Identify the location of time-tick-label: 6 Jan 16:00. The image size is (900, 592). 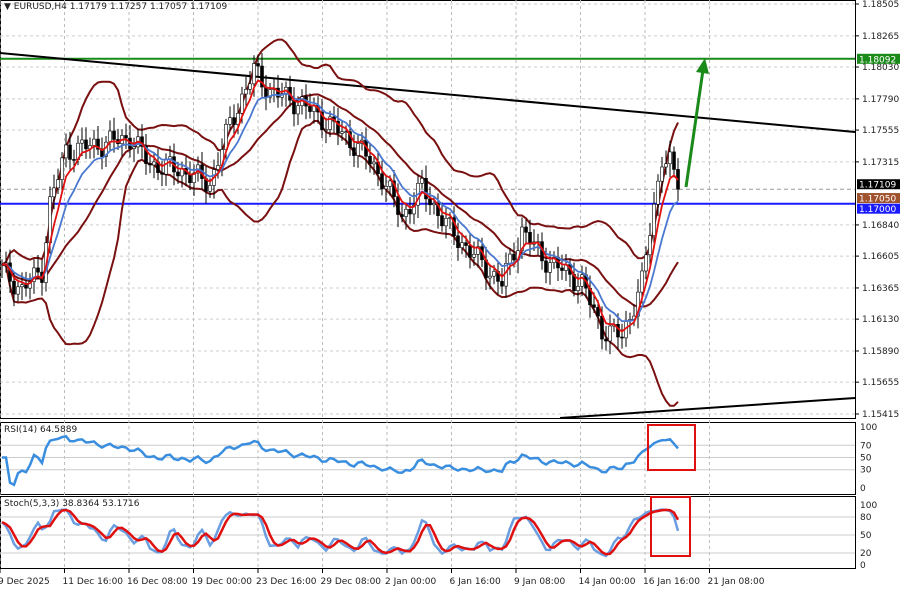
(476, 582).